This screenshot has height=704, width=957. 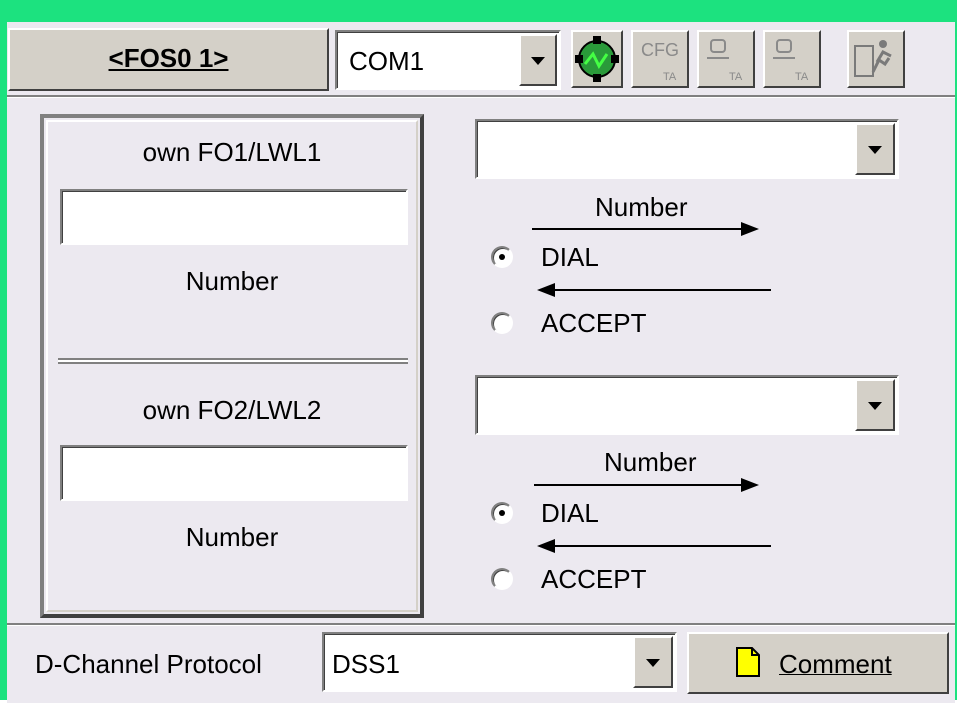 What do you see at coordinates (835, 664) in the screenshot?
I see `comment-button-label: Comment` at bounding box center [835, 664].